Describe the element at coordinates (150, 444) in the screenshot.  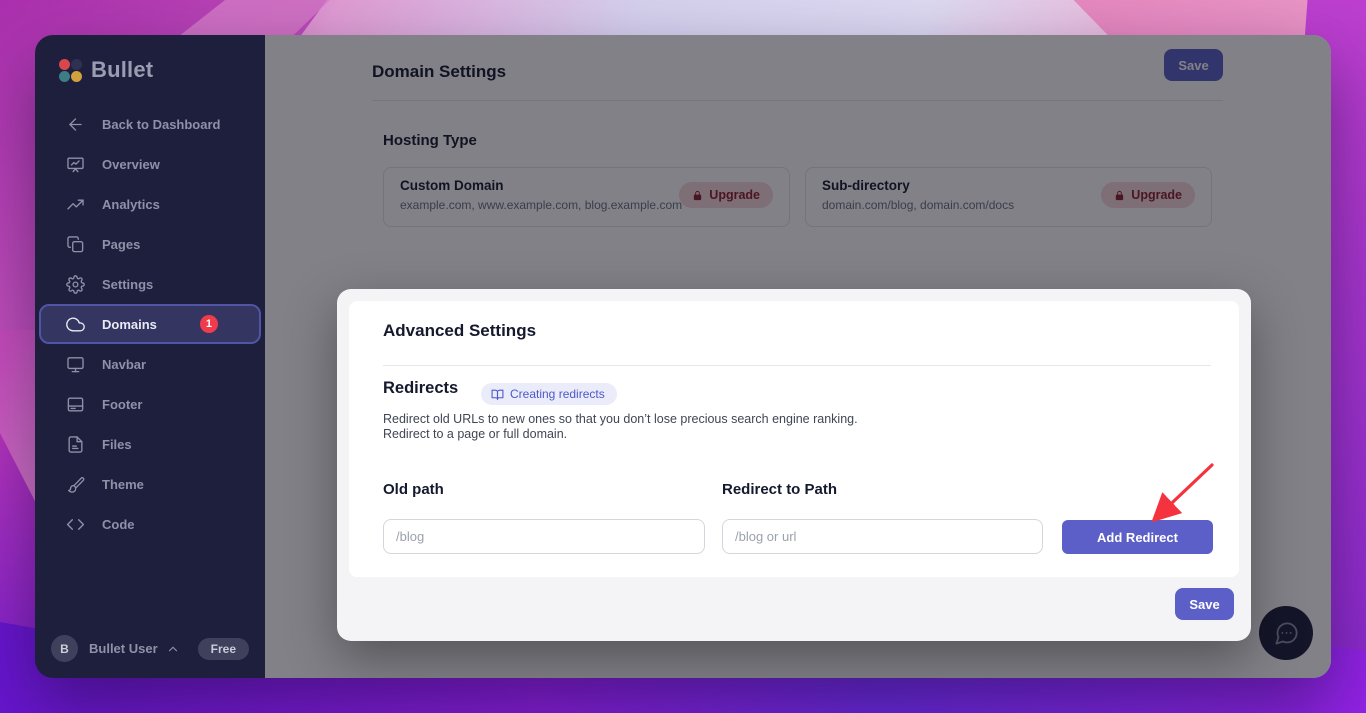
I see `sidebar-item-files: Files` at that location.